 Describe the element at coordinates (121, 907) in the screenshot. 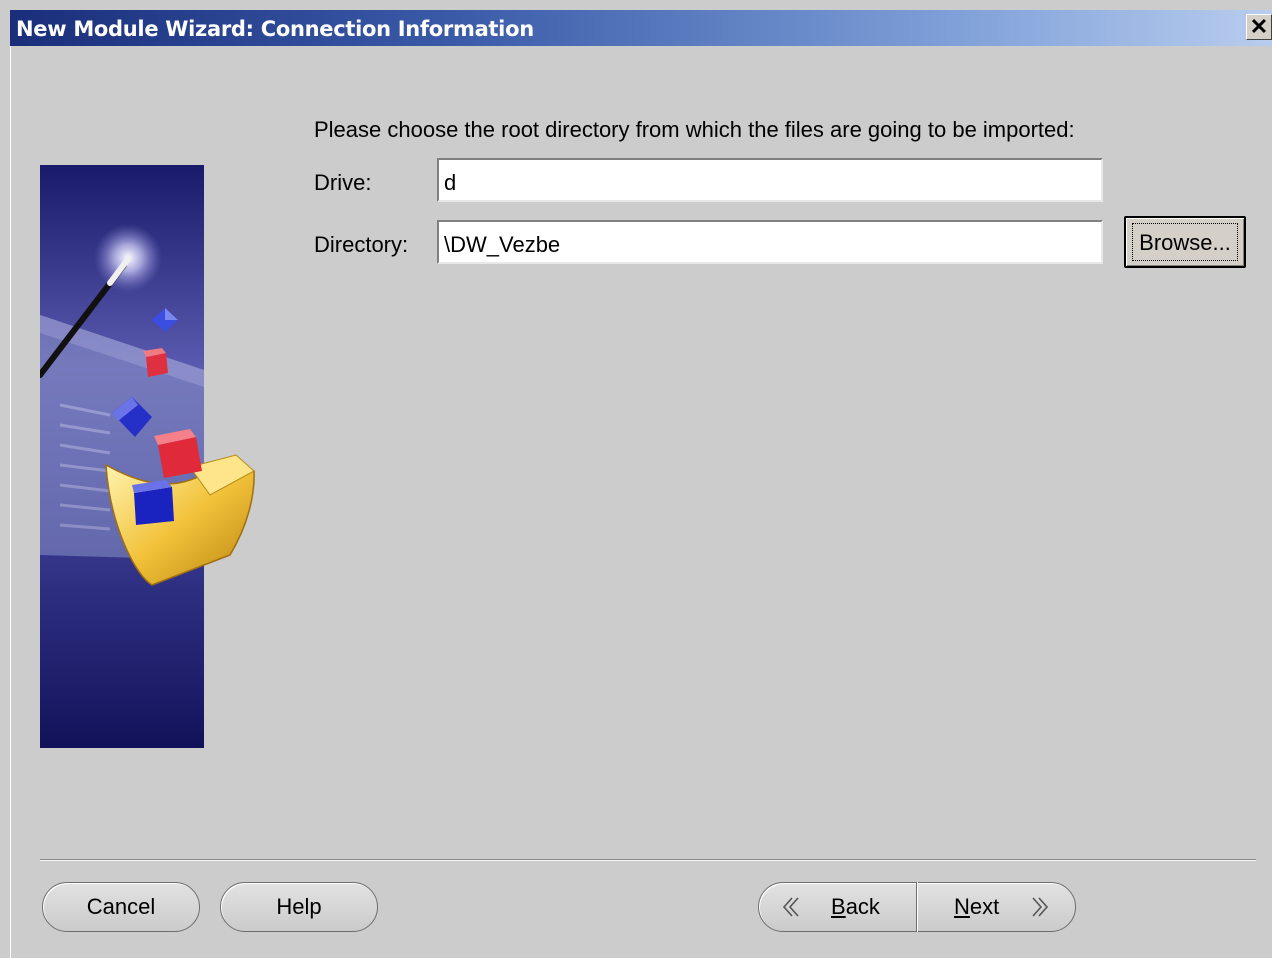

I see `cancel-button: Cancel` at that location.